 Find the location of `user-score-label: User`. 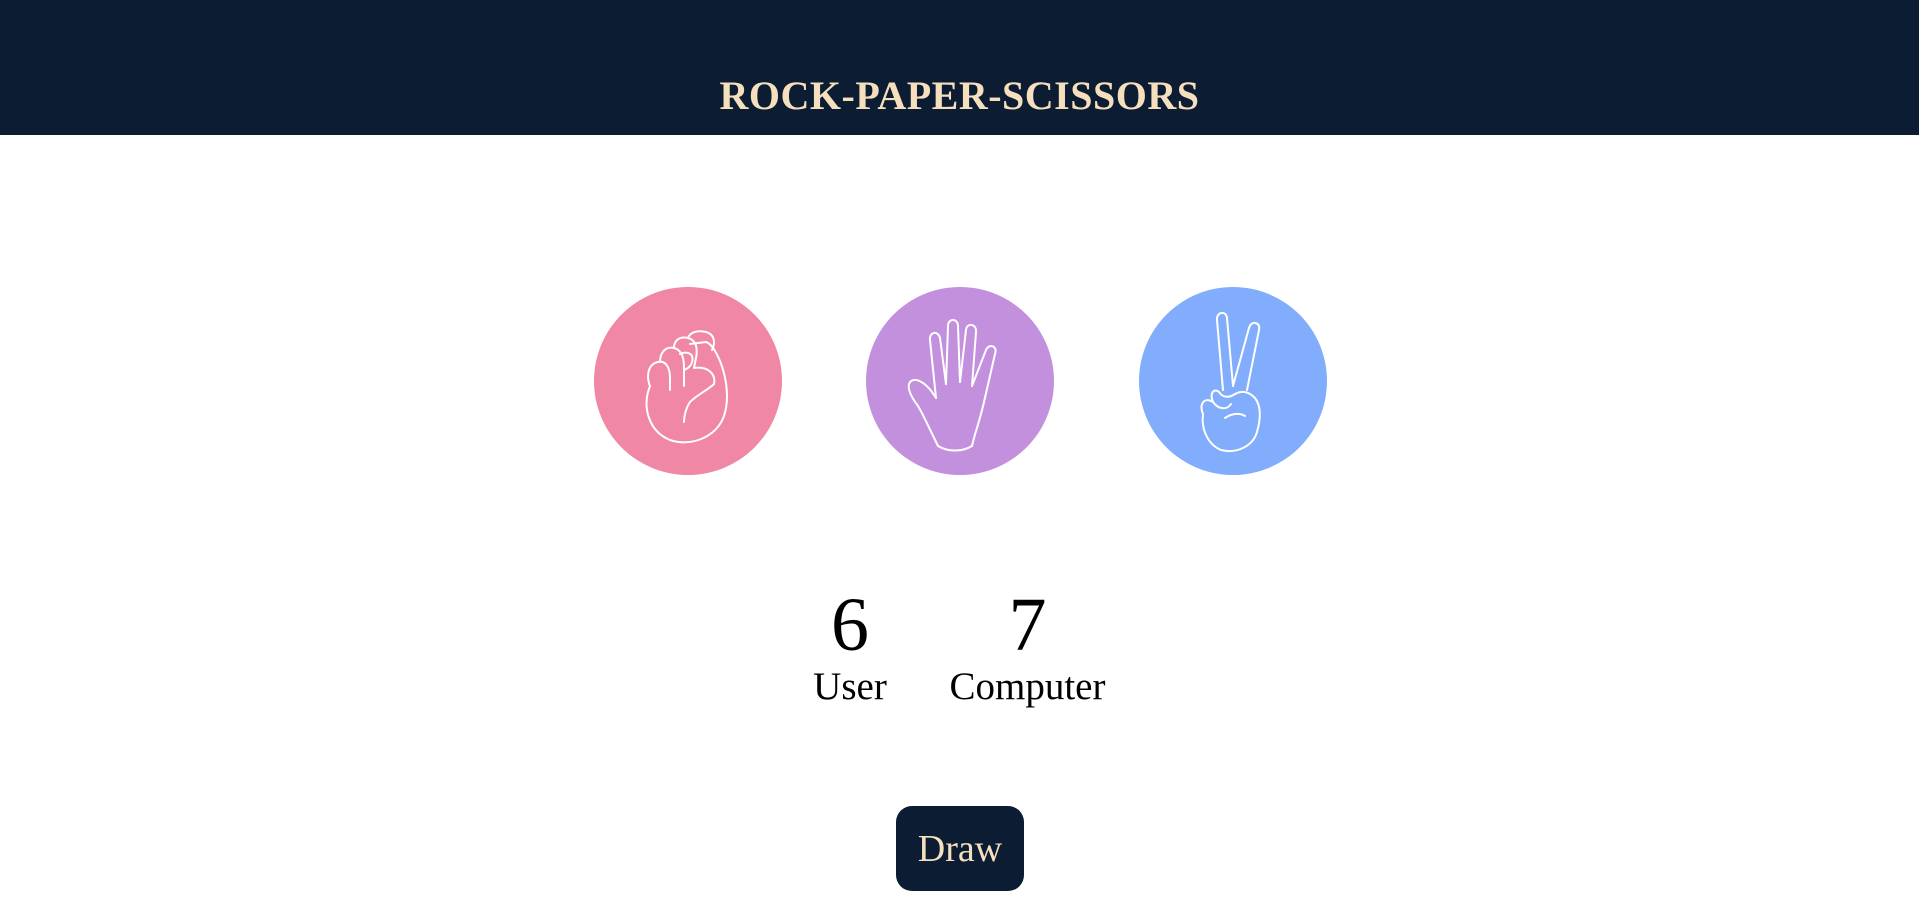

user-score-label: User is located at coordinates (850, 686).